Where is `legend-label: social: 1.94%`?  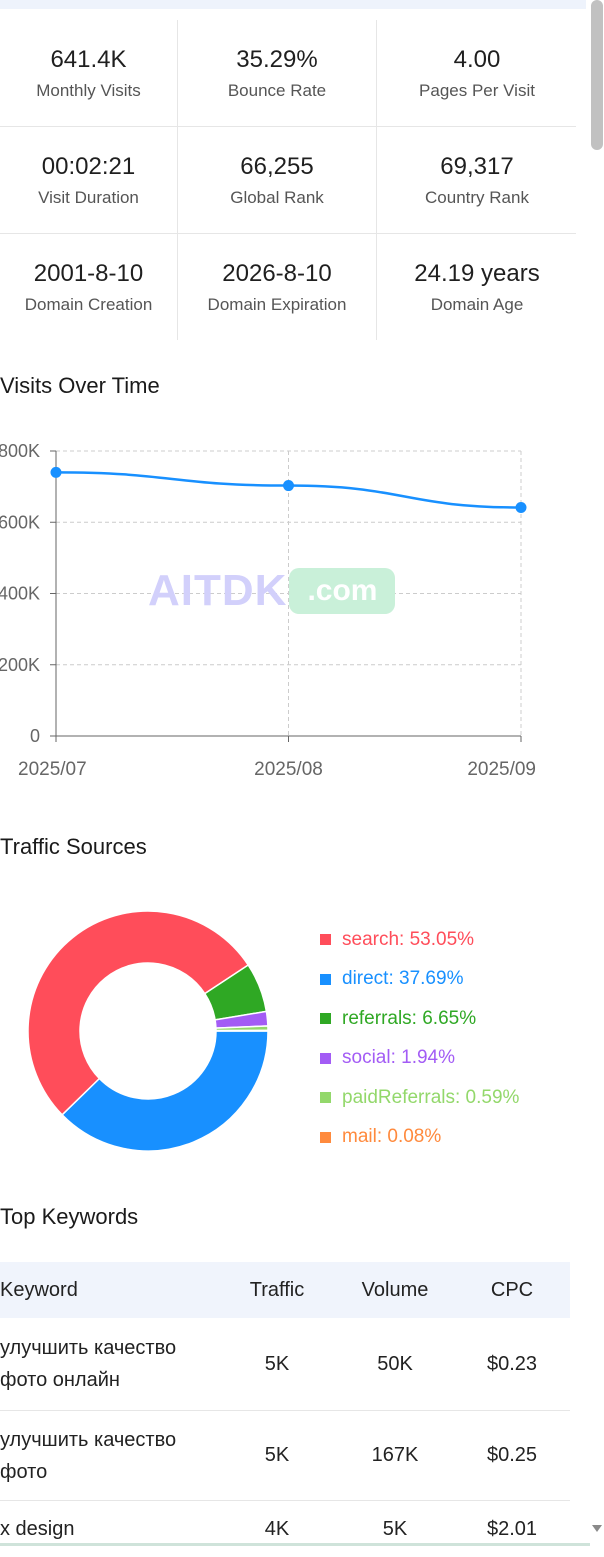 legend-label: social: 1.94% is located at coordinates (399, 1058).